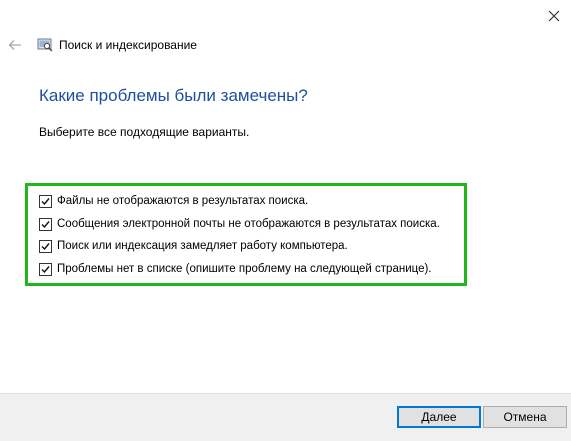 This screenshot has width=571, height=441. Describe the element at coordinates (144, 132) in the screenshot. I see `instruction-text: Выберите все подходящие варианты.` at that location.